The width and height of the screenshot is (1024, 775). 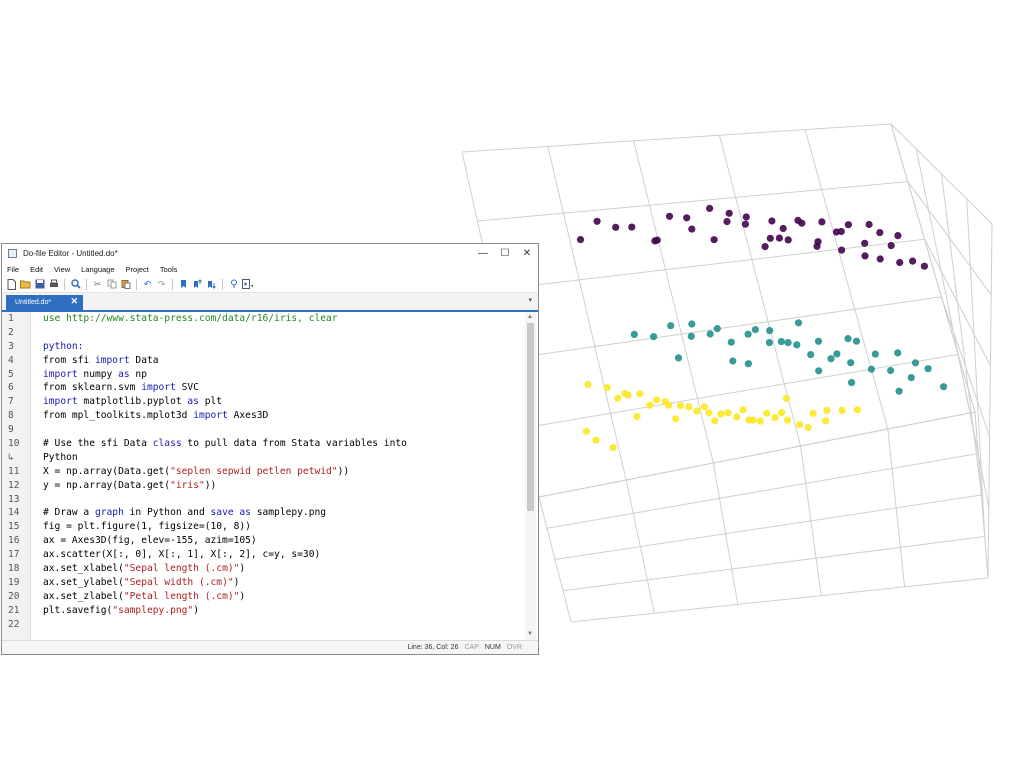 What do you see at coordinates (13, 269) in the screenshot?
I see `menu-file: File` at bounding box center [13, 269].